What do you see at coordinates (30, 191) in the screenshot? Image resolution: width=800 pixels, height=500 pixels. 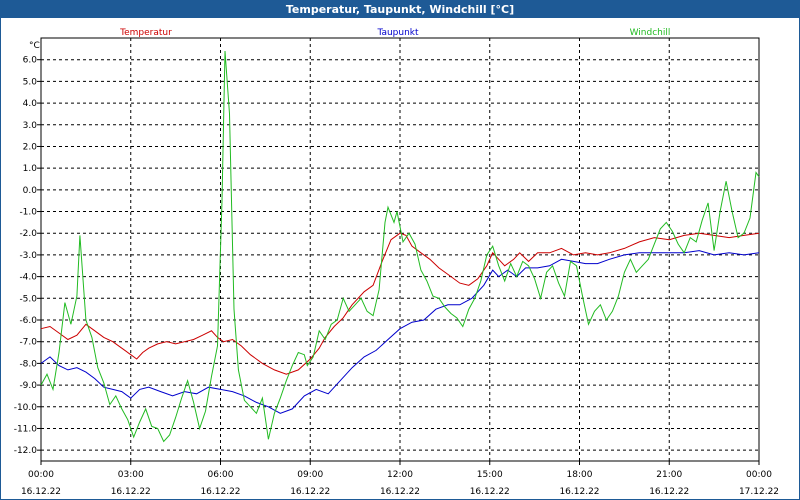 I see `y-tick-label: 0.0` at bounding box center [30, 191].